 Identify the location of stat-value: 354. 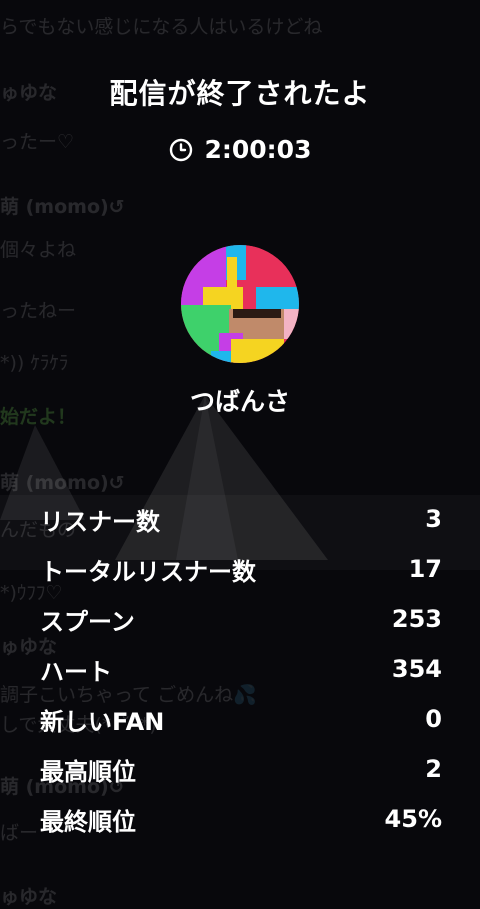
(416, 669).